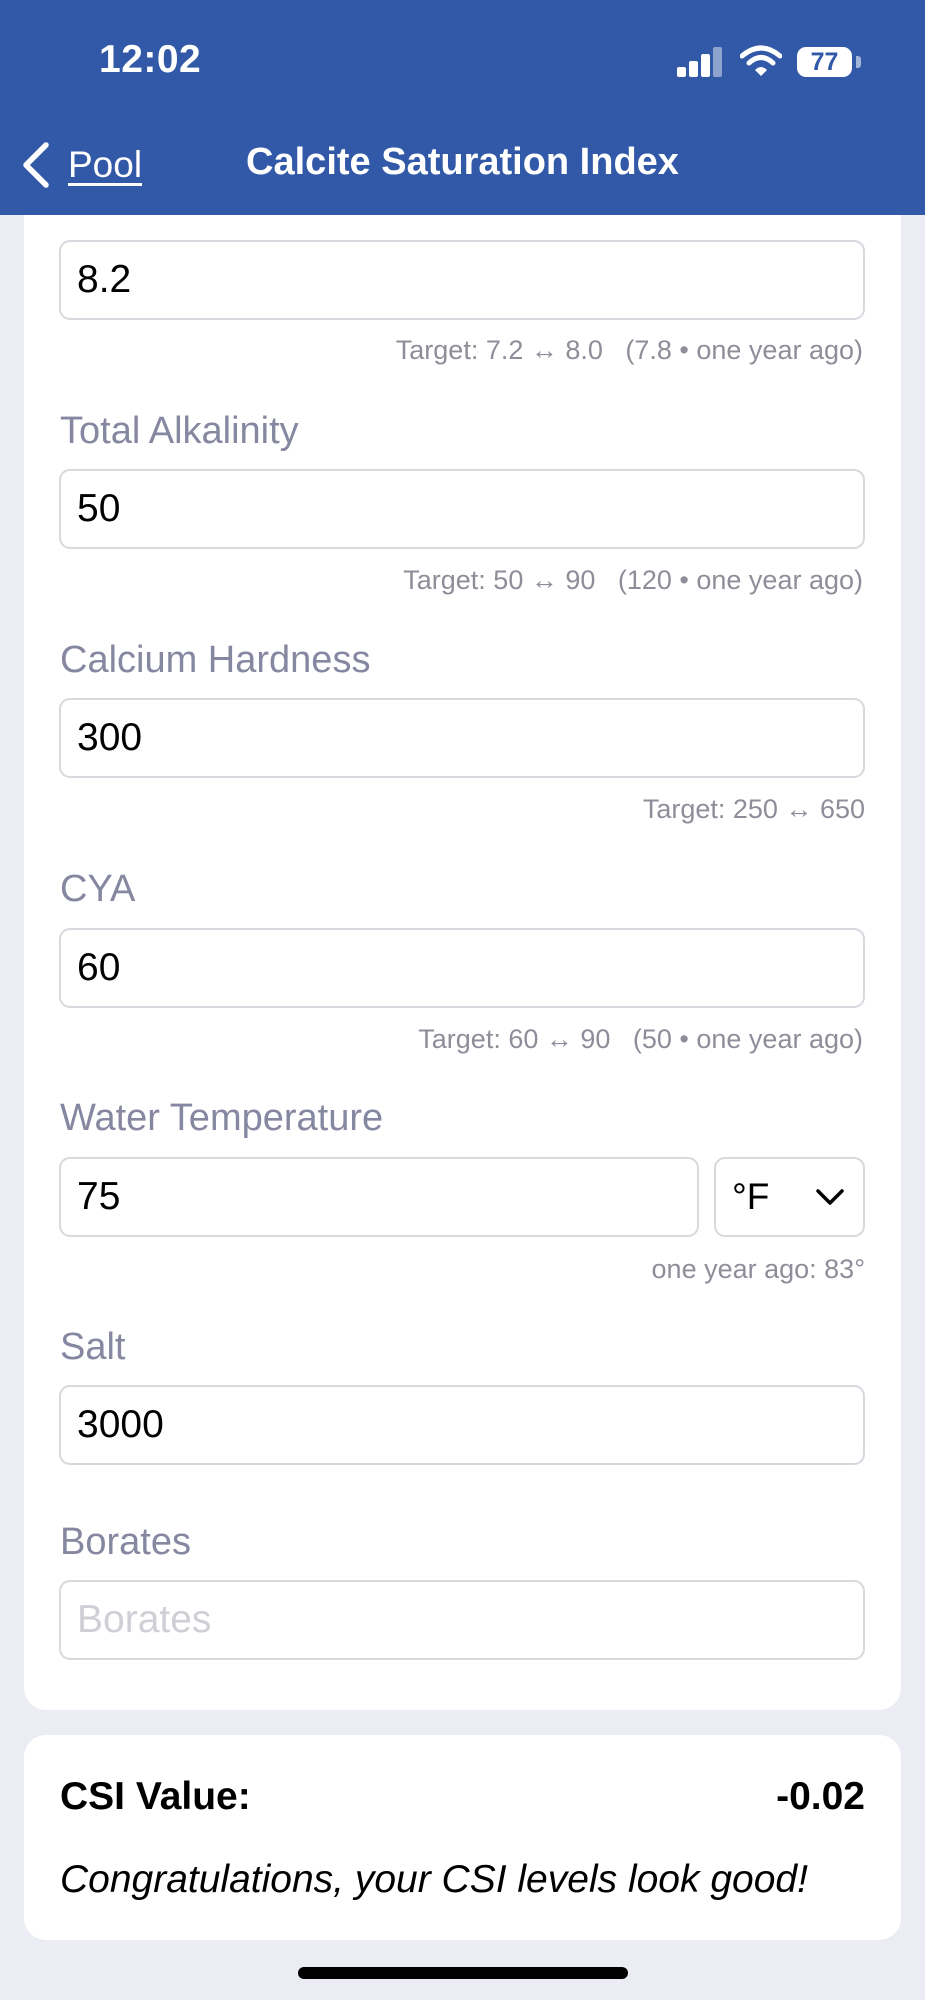 The height and width of the screenshot is (2000, 925). What do you see at coordinates (462, 738) in the screenshot?
I see `calcium-hardness-input: 300` at bounding box center [462, 738].